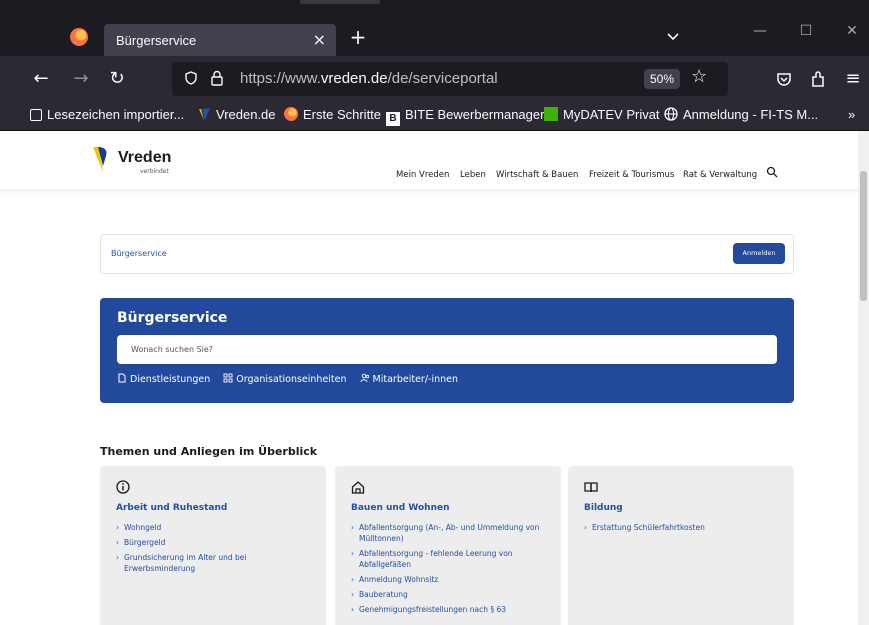  I want to click on document-icon, so click(122, 378).